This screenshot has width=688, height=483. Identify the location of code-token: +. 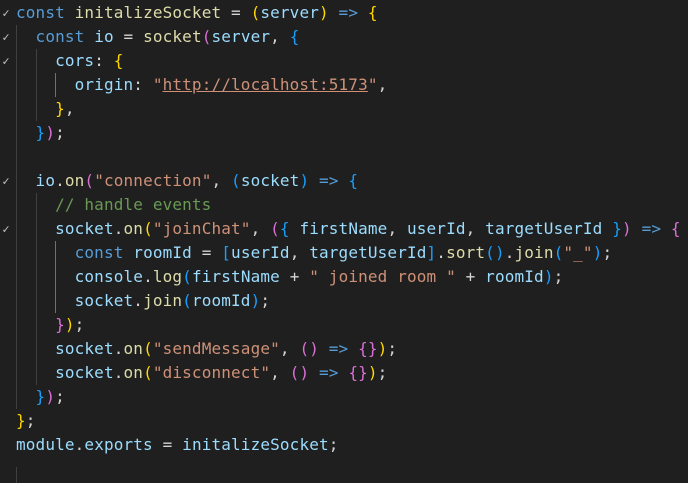
(294, 276).